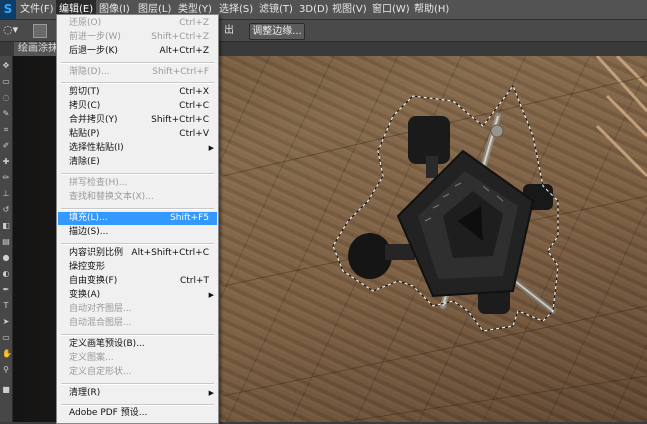 This screenshot has width=647, height=424. I want to click on healing-brush-icon: ✚, so click(6, 162).